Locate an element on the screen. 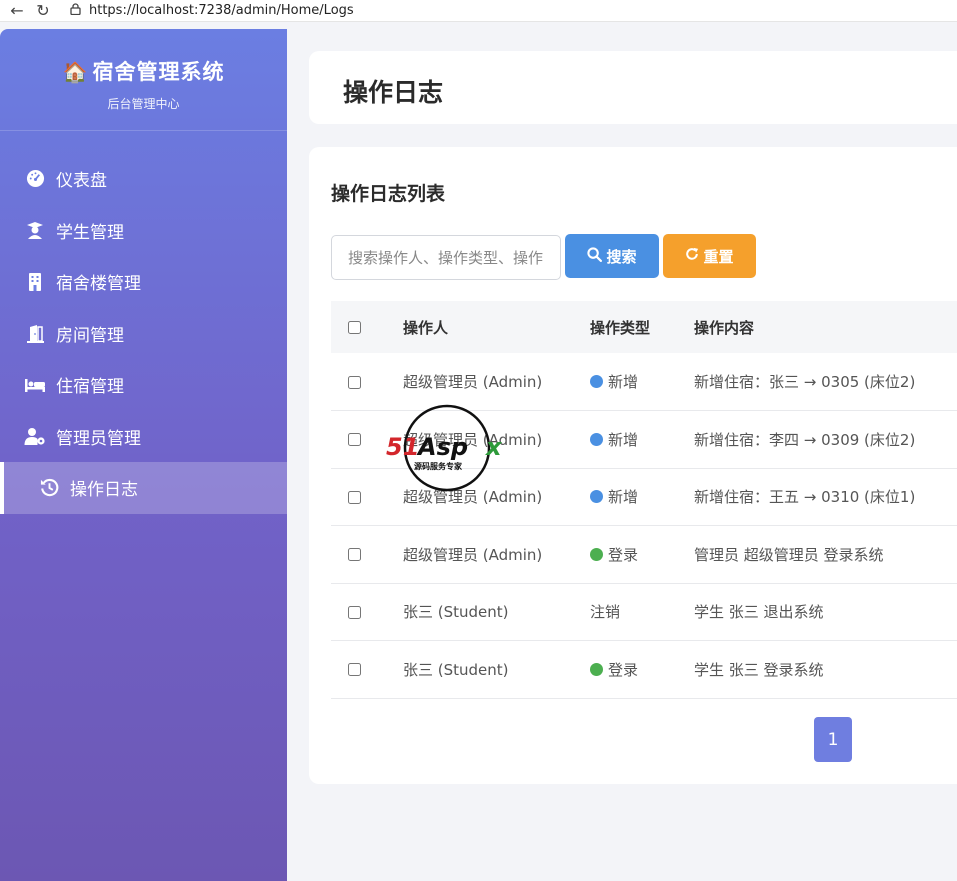 The image size is (957, 881). list-title: 操作日志列表 is located at coordinates (388, 194).